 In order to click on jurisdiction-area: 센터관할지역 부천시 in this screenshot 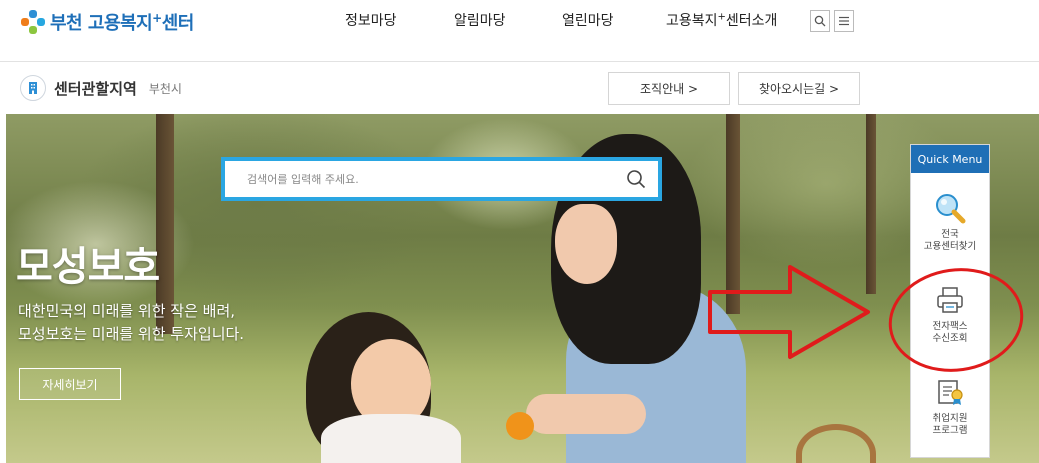, I will do `click(101, 88)`.